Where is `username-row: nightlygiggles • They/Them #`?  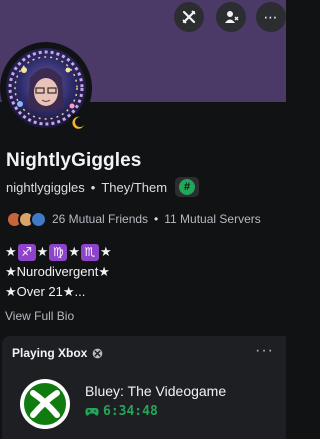
username-row: nightlygiggles • They/Them # is located at coordinates (103, 187).